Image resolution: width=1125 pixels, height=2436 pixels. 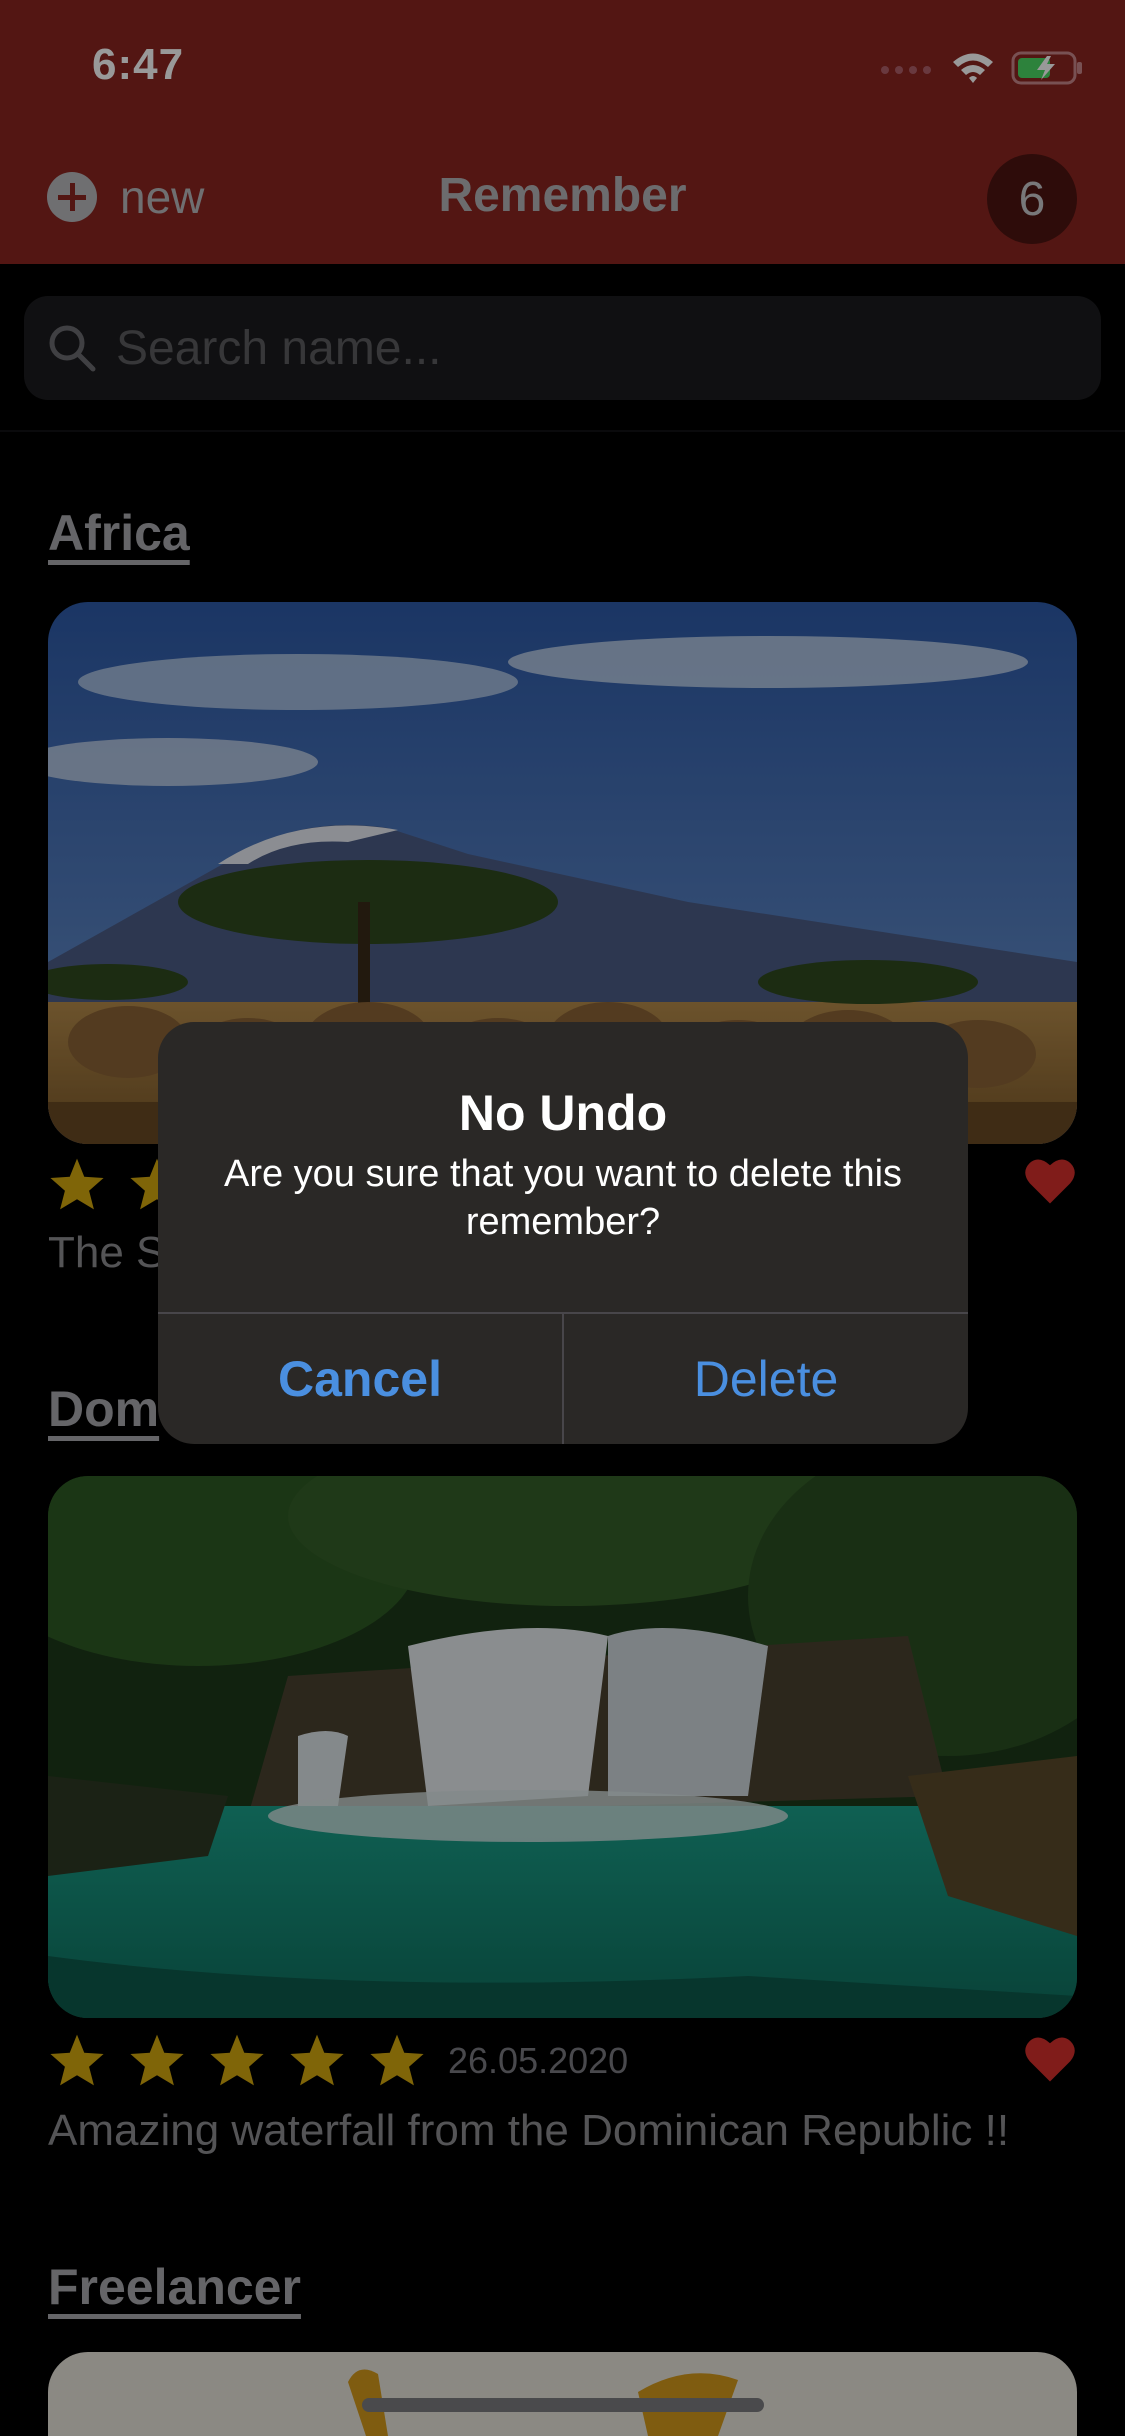 What do you see at coordinates (563, 2405) in the screenshot?
I see `home-indicator` at bounding box center [563, 2405].